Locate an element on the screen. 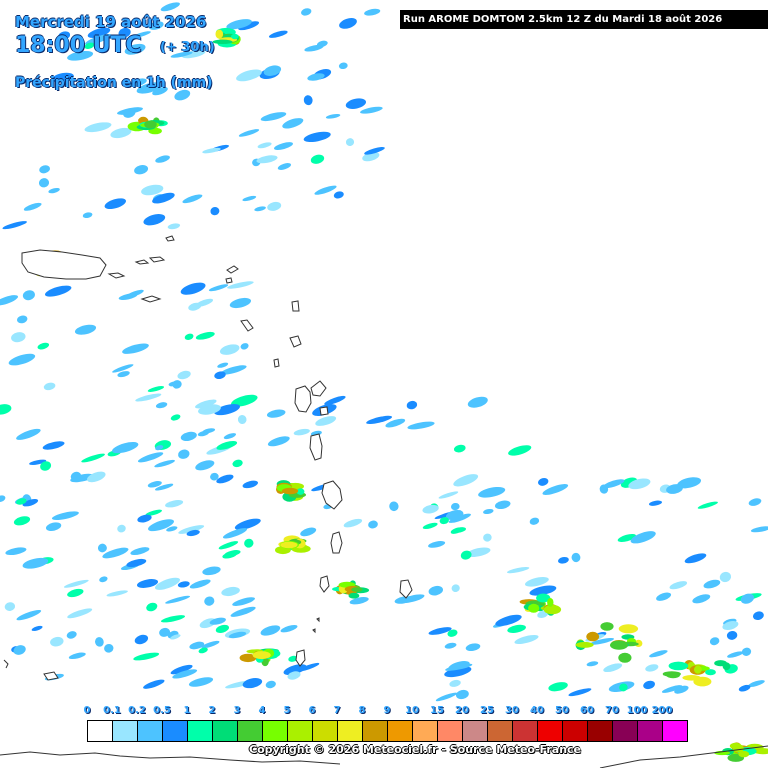 Image resolution: width=768 pixels, height=768 pixels. legend-label: 70 is located at coordinates (612, 710).